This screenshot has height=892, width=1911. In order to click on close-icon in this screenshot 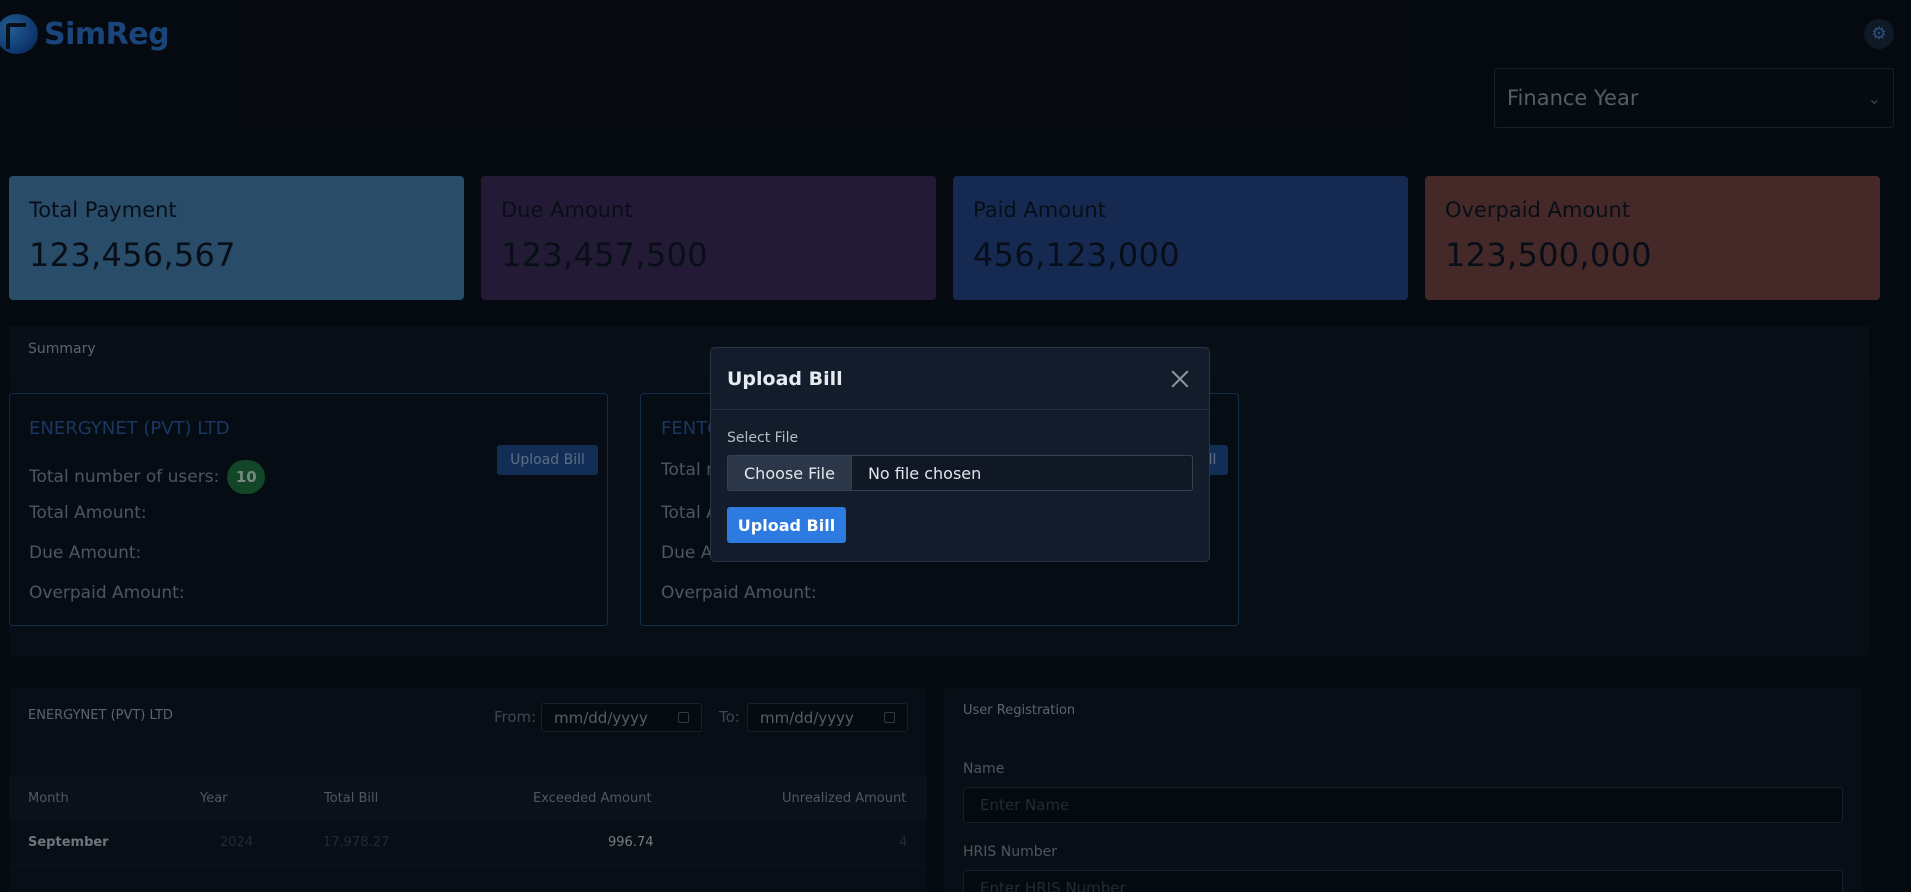, I will do `click(1180, 379)`.